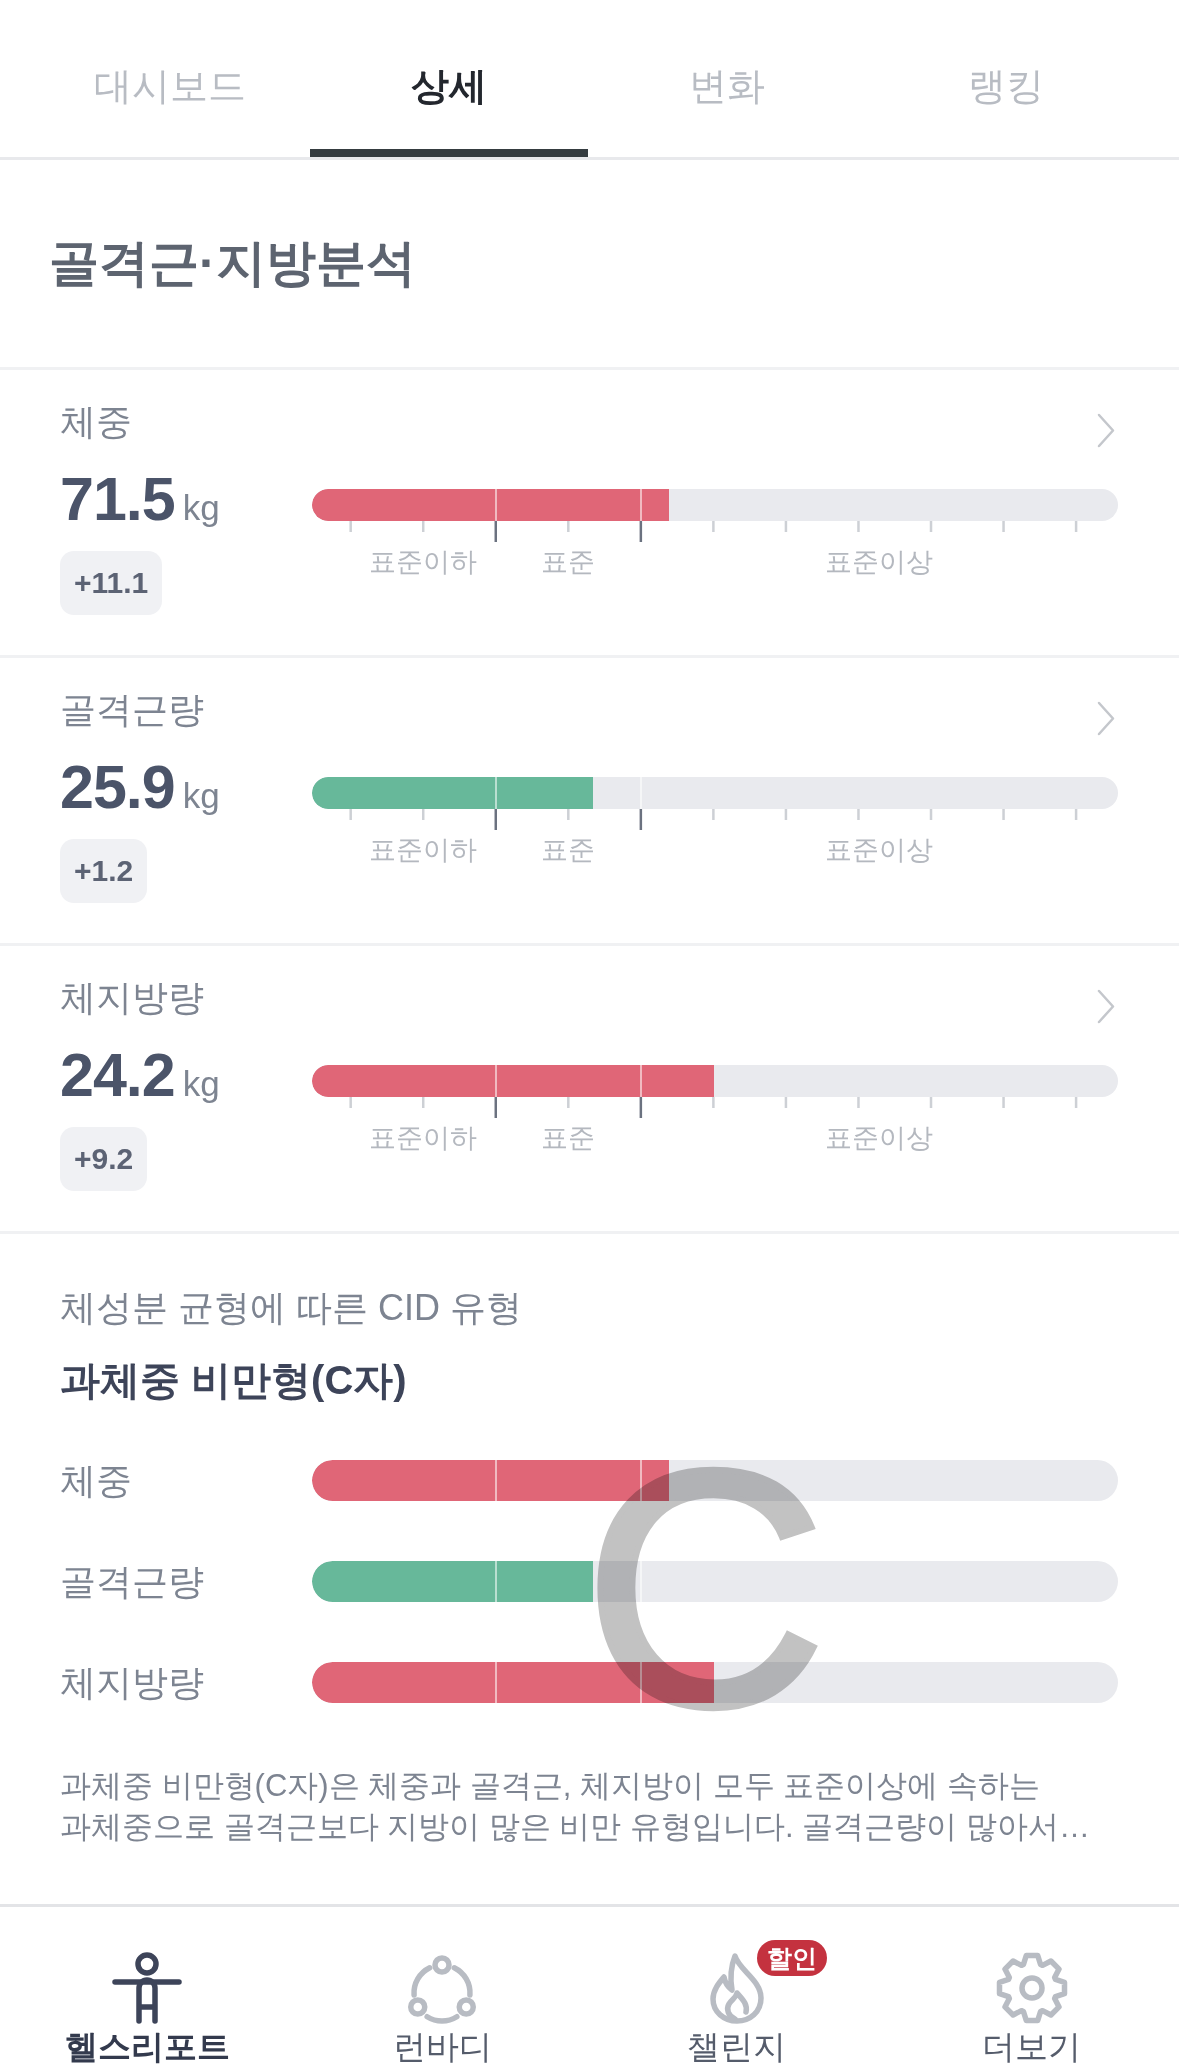  What do you see at coordinates (96, 1480) in the screenshot?
I see `bar-label: 체중` at bounding box center [96, 1480].